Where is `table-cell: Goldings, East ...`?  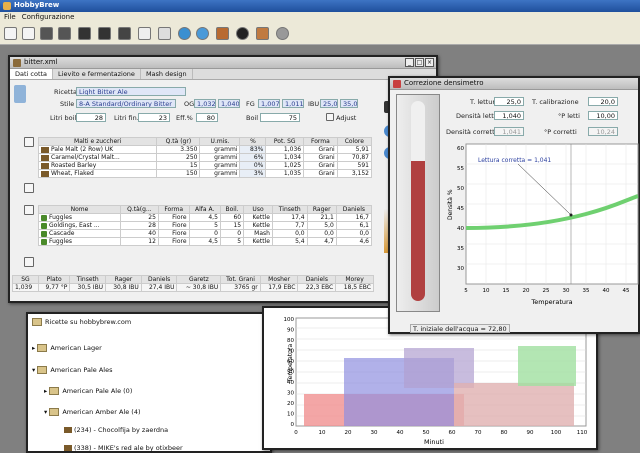
table-cell: Goldings, East ... is located at coordinates (79, 225).